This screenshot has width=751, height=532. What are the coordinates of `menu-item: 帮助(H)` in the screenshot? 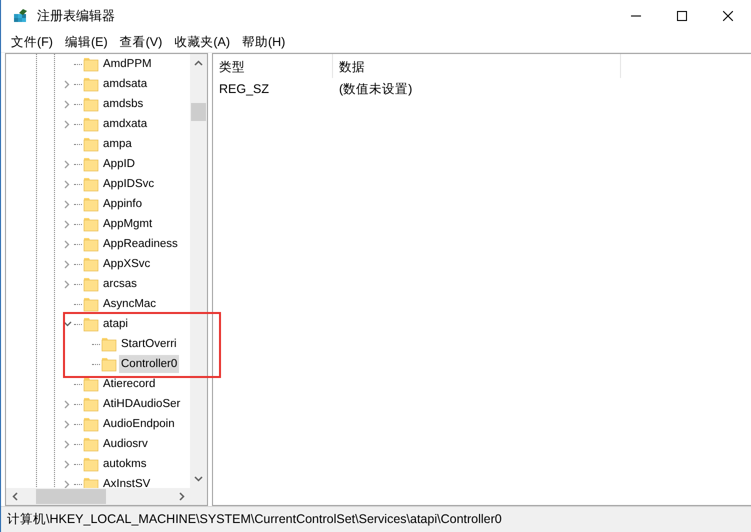 It's located at (264, 42).